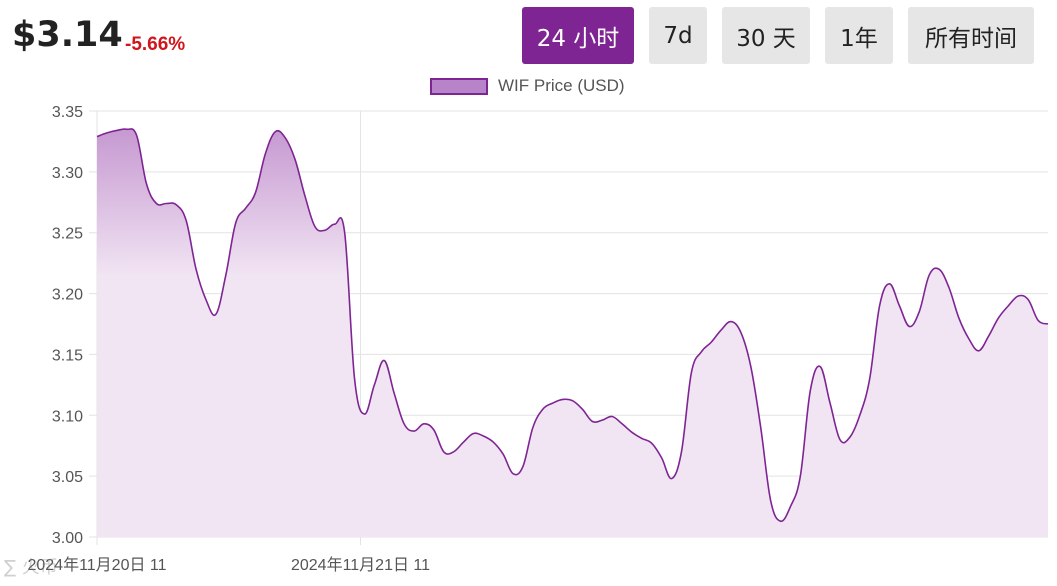  What do you see at coordinates (971, 35) in the screenshot?
I see `range-button-all: 所有时间` at bounding box center [971, 35].